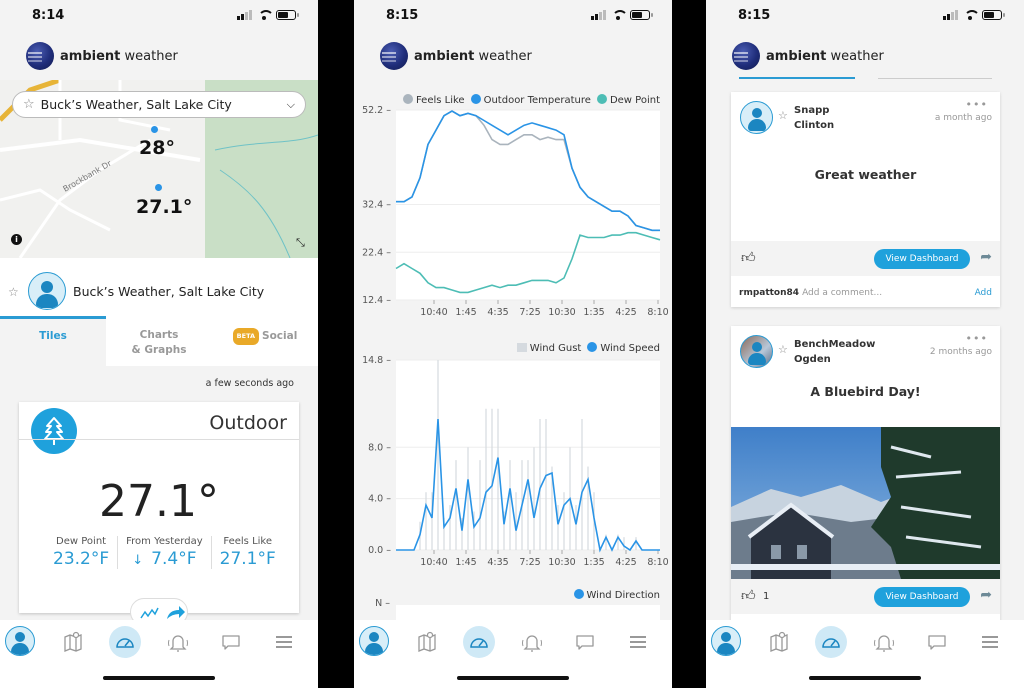  I want to click on like-count: 1, so click(766, 596).